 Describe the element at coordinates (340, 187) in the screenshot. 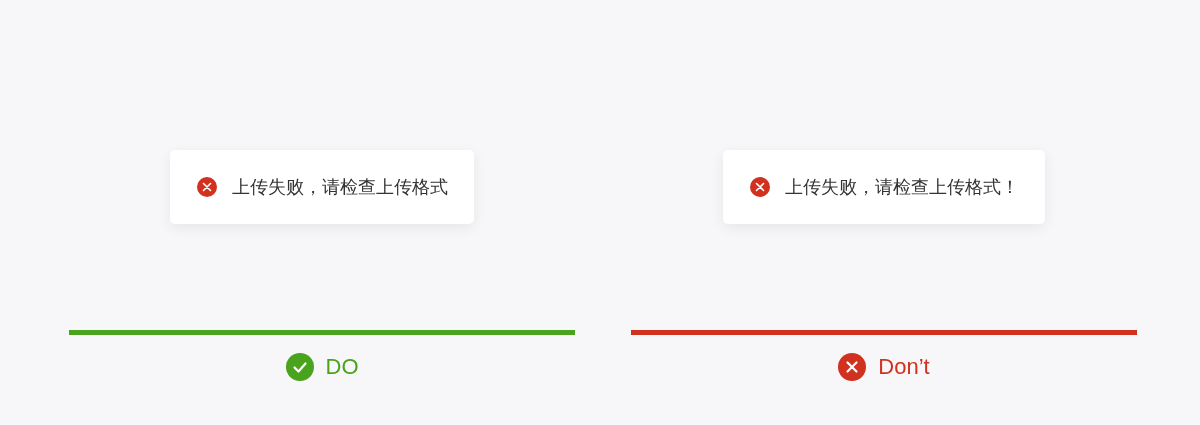

I see `toast-message: 上传失败，请检查上传格式` at that location.